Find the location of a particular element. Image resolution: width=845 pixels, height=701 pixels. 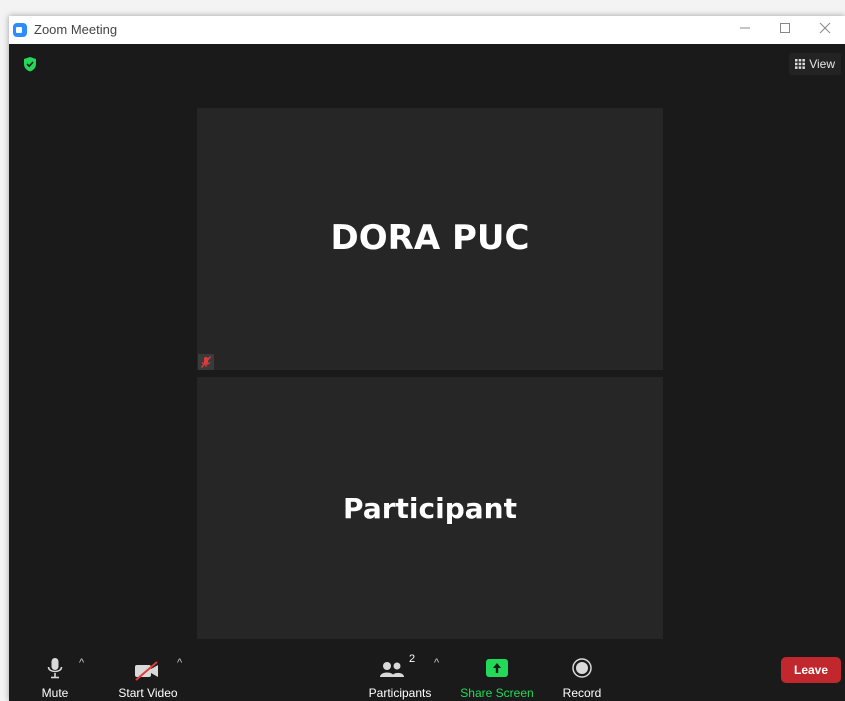

video-off-icon is located at coordinates (146, 671).